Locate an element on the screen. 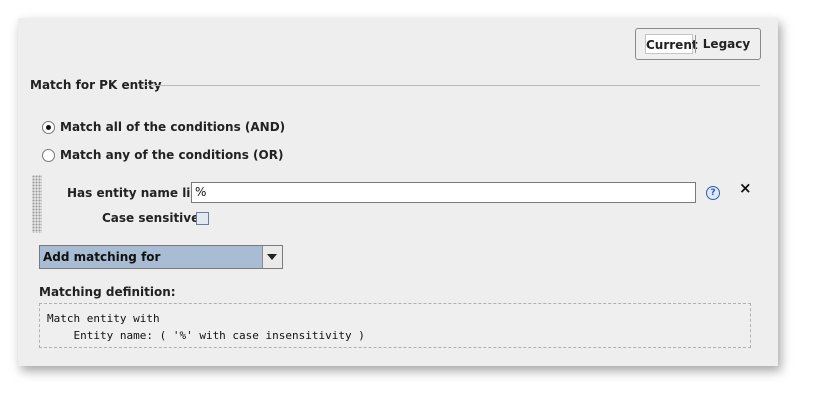 The width and height of the screenshot is (827, 416). legacy-toggle-button: Legacy is located at coordinates (726, 44).